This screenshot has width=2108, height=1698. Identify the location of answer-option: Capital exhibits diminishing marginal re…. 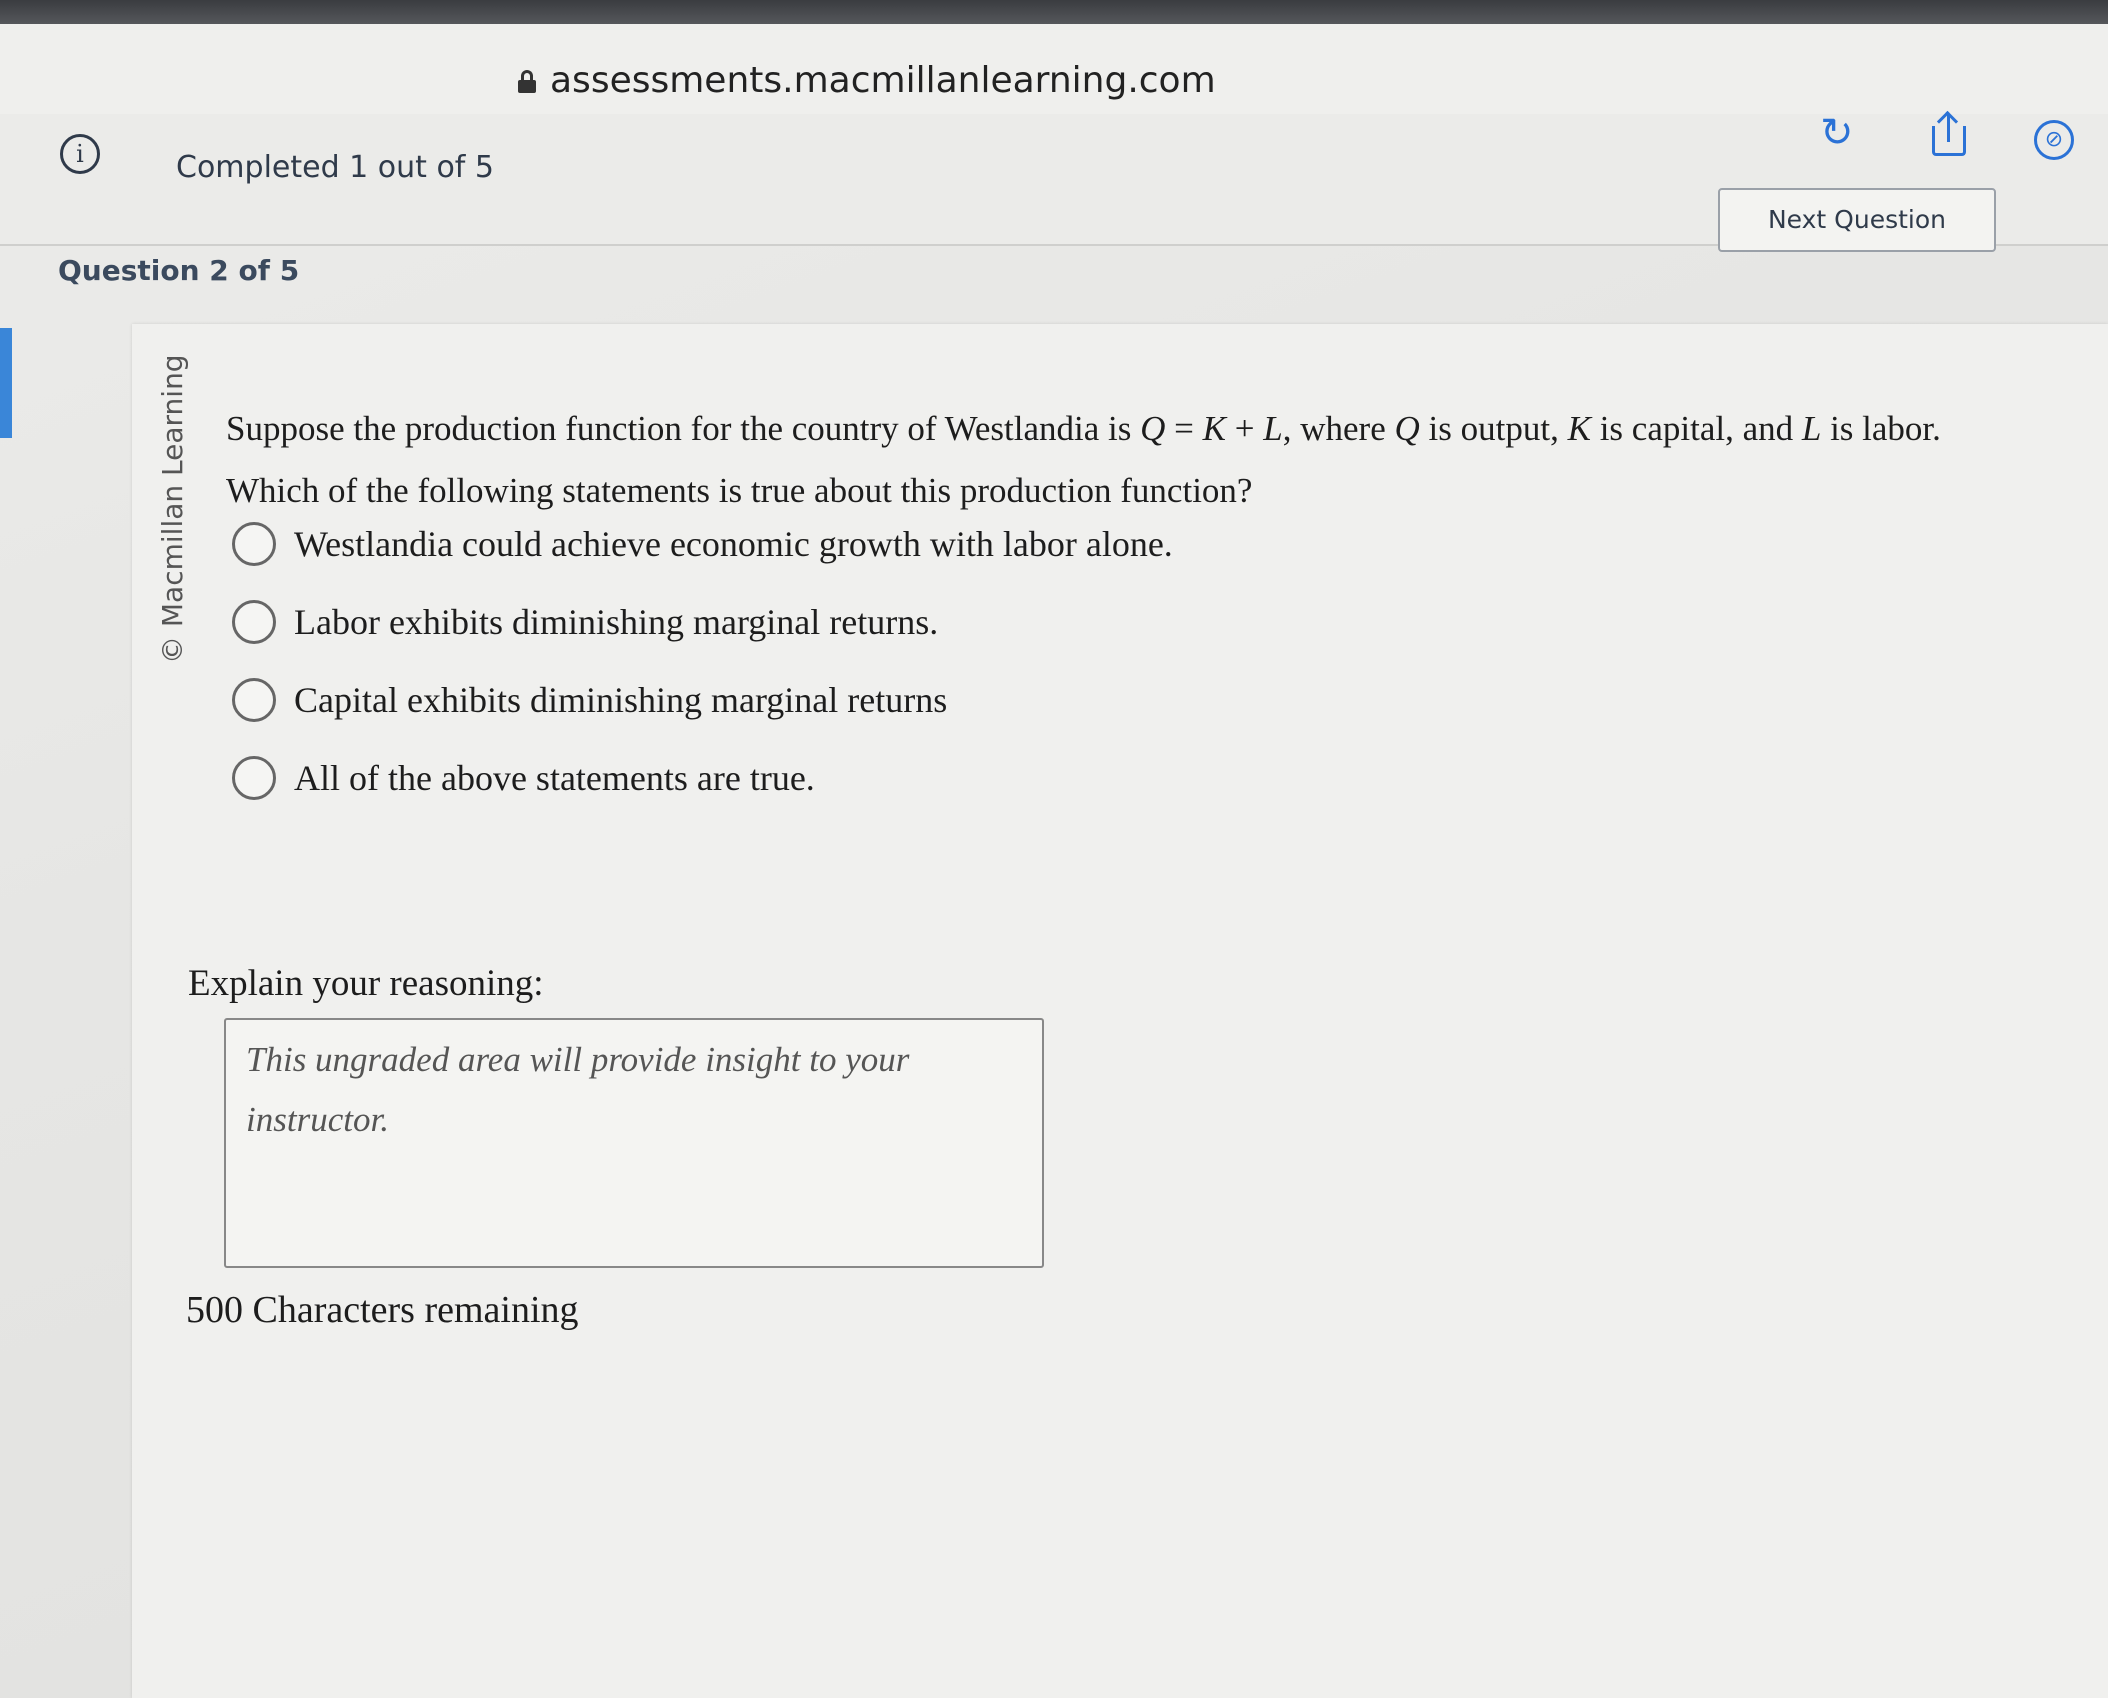
(589, 700).